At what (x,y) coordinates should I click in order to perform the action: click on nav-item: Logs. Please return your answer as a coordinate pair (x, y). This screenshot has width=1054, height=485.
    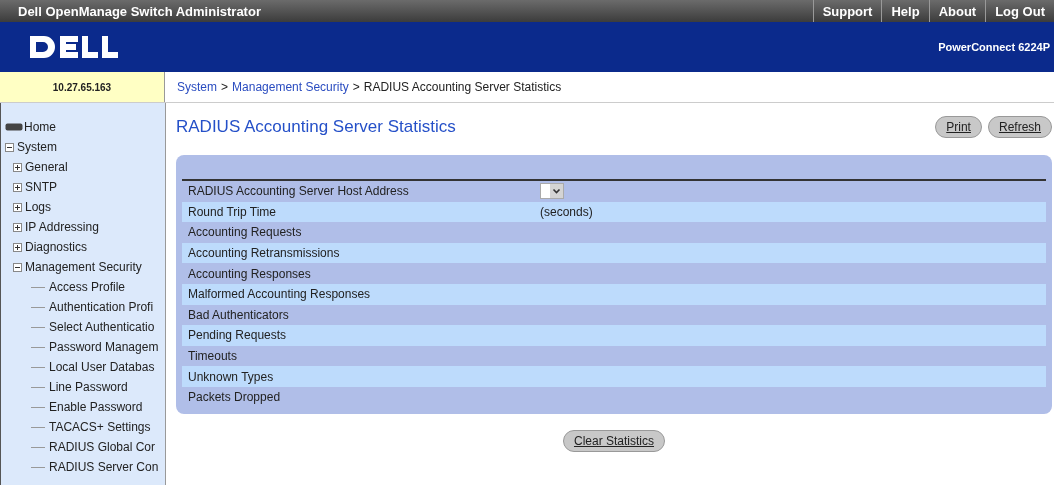
    Looking at the image, I should click on (38, 207).